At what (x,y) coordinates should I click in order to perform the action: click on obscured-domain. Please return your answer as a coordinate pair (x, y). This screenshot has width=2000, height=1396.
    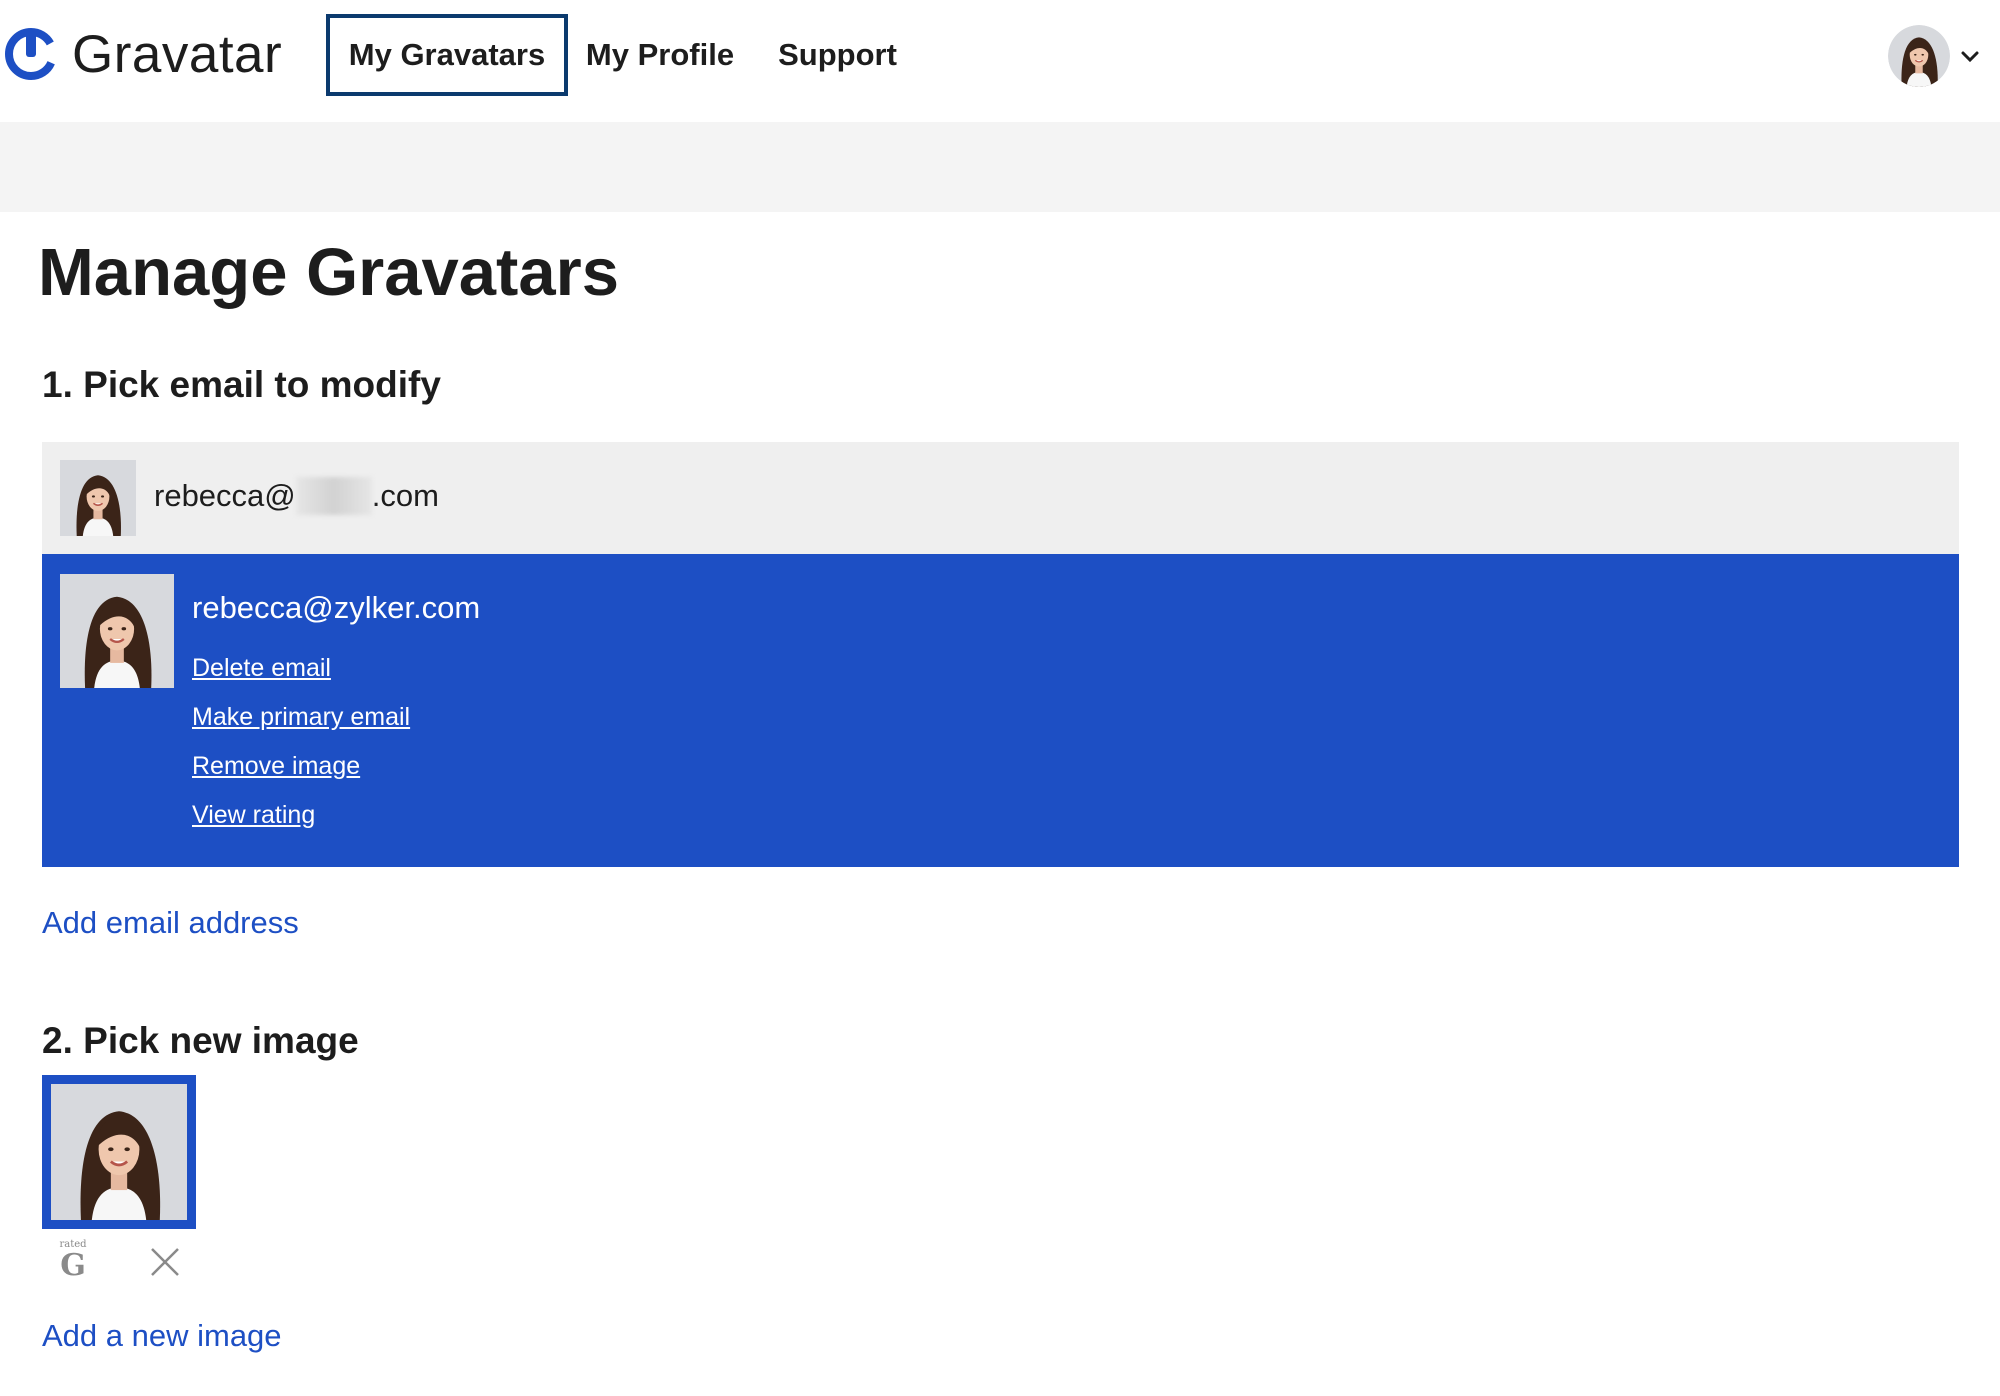
    Looking at the image, I should click on (333, 495).